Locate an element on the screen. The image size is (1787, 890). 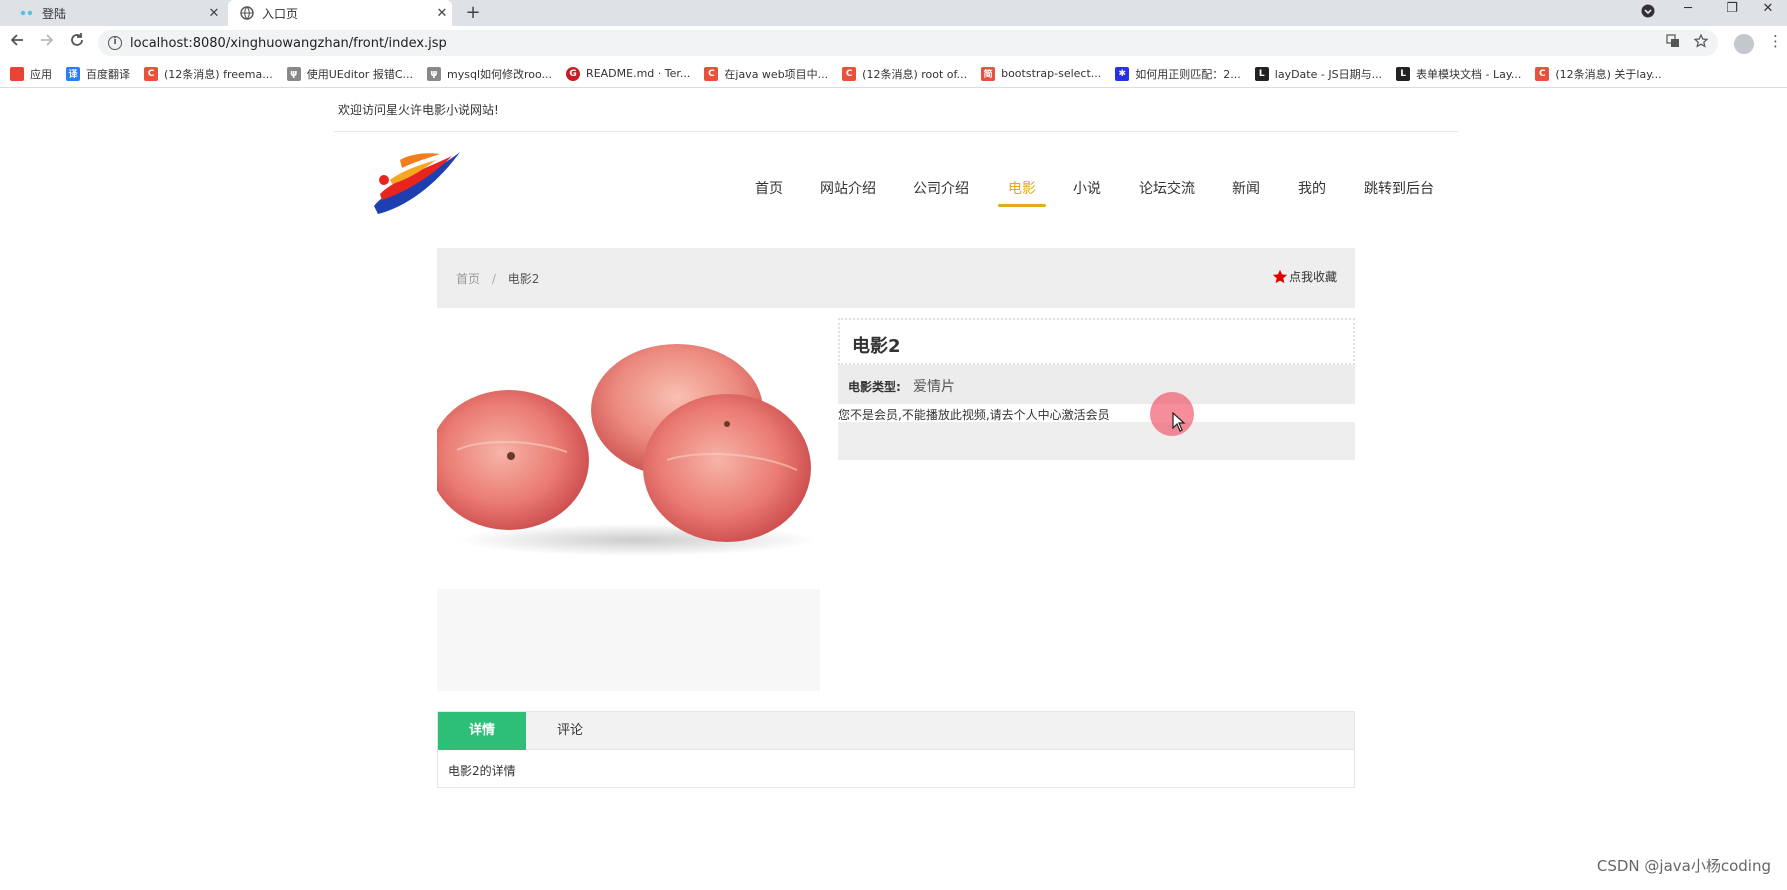
browser-tab-entry: 入口页 ✕ is located at coordinates (340, 13).